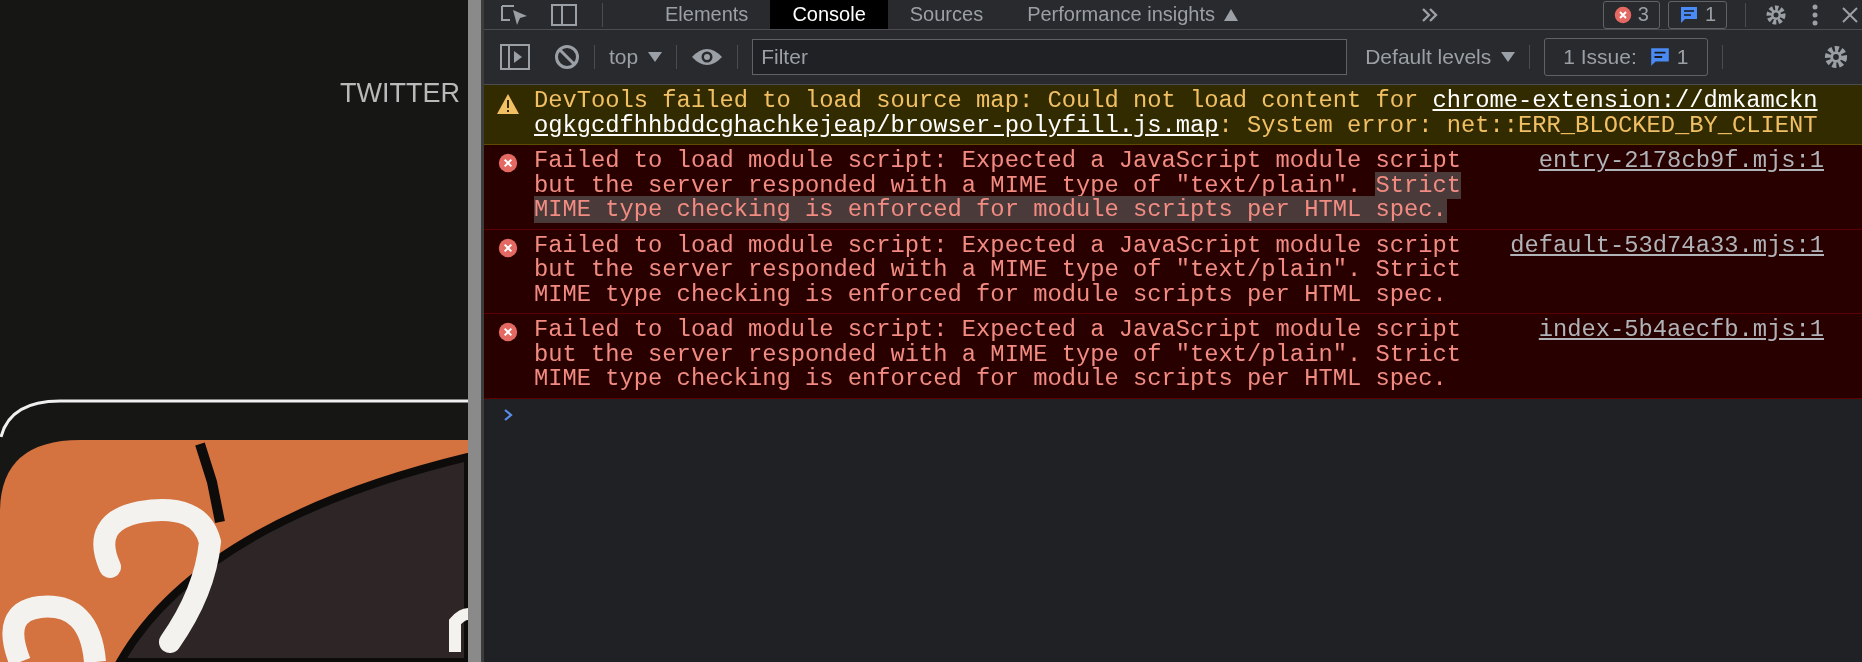 This screenshot has height=662, width=1862. I want to click on levels-dropdown: Default levels, so click(1440, 57).